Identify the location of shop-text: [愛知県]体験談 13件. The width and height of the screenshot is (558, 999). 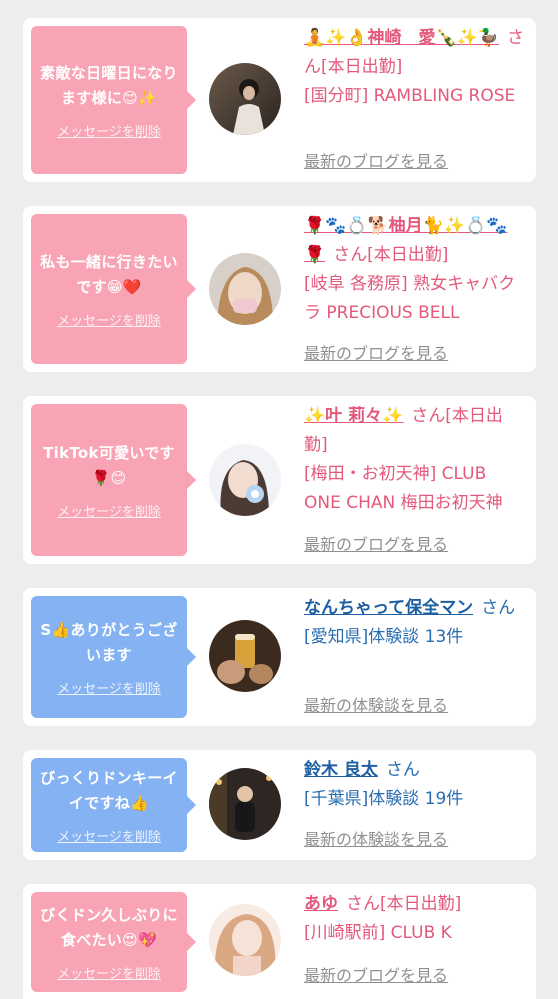
(384, 637).